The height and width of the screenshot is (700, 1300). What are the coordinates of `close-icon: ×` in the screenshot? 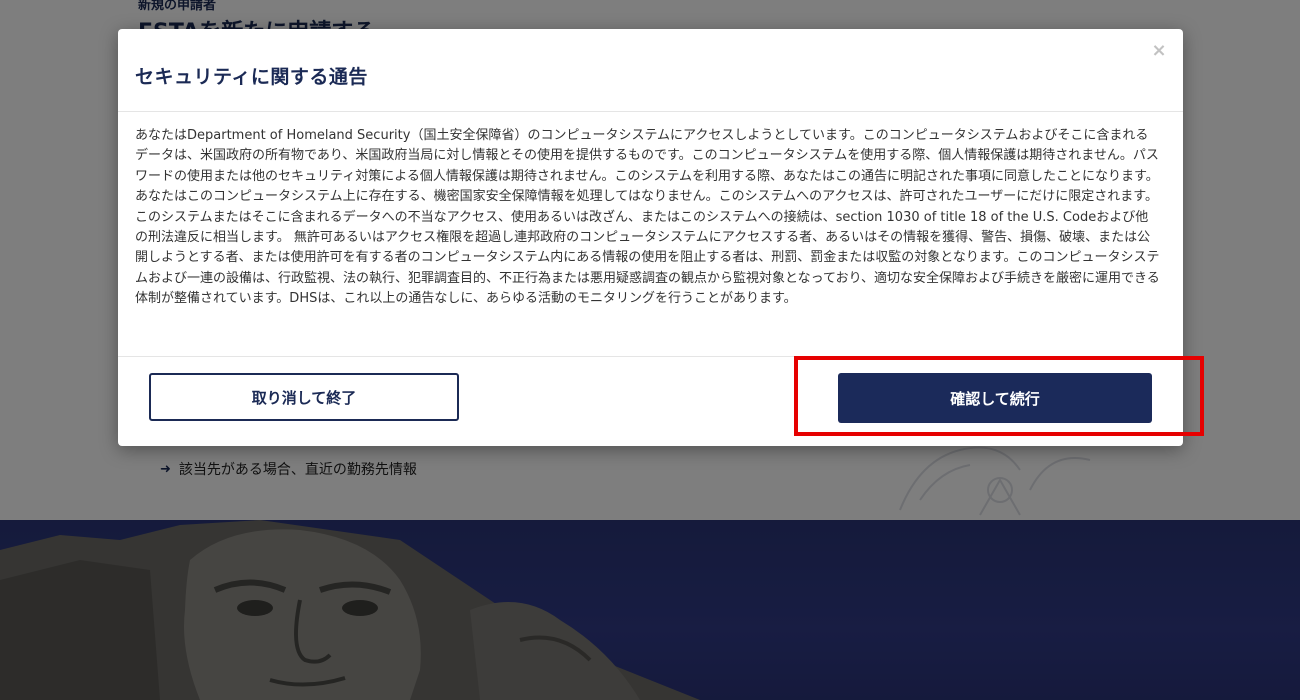 It's located at (1159, 51).